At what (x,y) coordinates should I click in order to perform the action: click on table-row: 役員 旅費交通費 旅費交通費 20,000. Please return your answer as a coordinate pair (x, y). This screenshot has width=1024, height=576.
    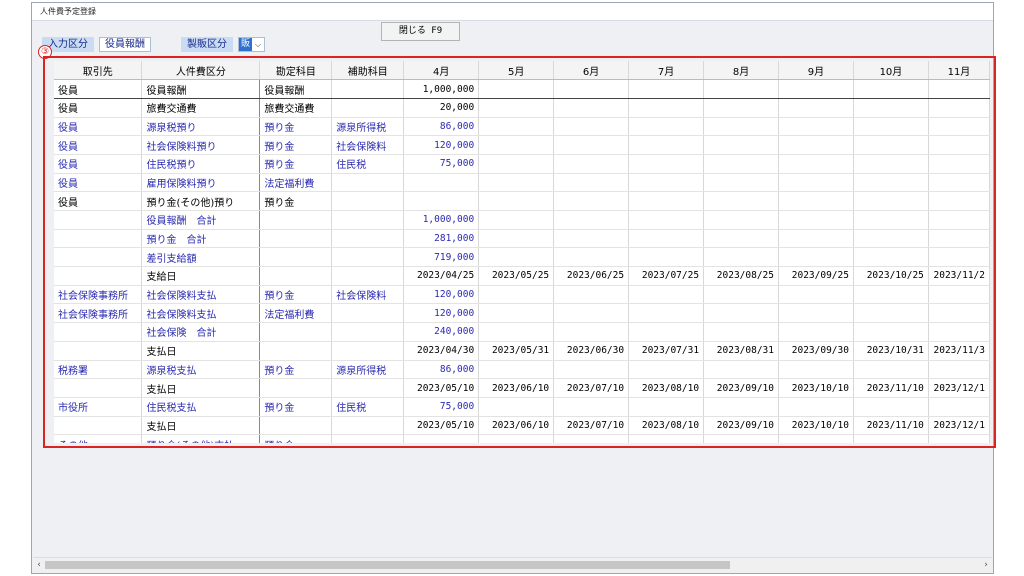
    Looking at the image, I should click on (522, 108).